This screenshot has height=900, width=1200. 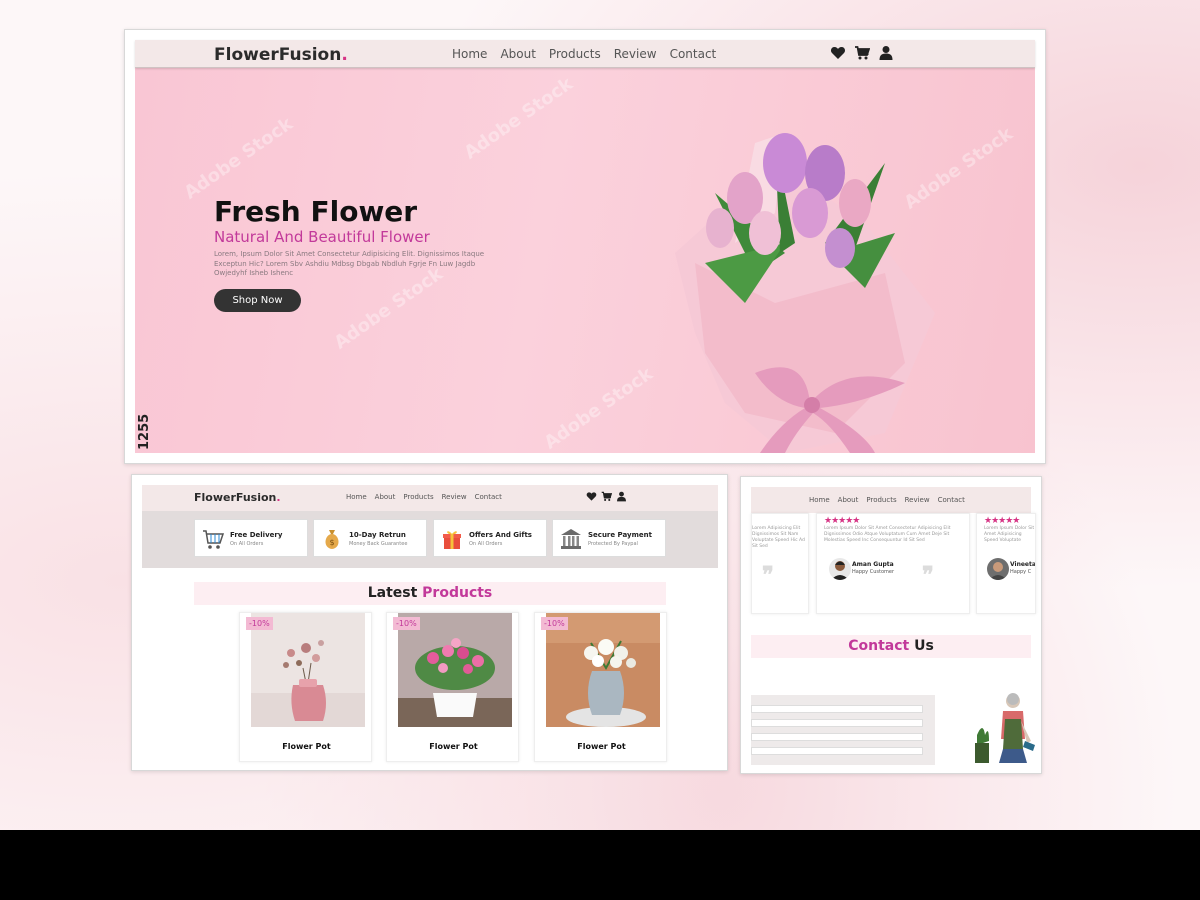 I want to click on section-title: Latest Products, so click(x=430, y=593).